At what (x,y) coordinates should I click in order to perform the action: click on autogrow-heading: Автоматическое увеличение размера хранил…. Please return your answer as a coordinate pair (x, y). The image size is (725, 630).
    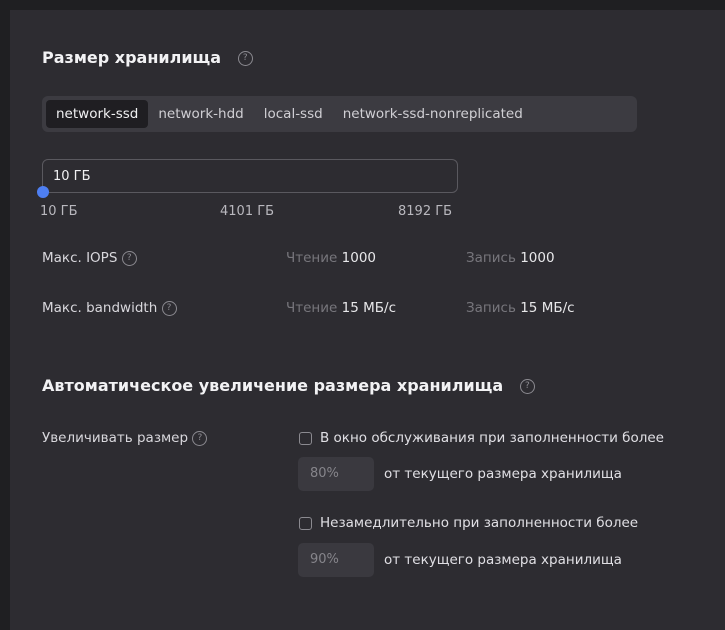
    Looking at the image, I should click on (288, 385).